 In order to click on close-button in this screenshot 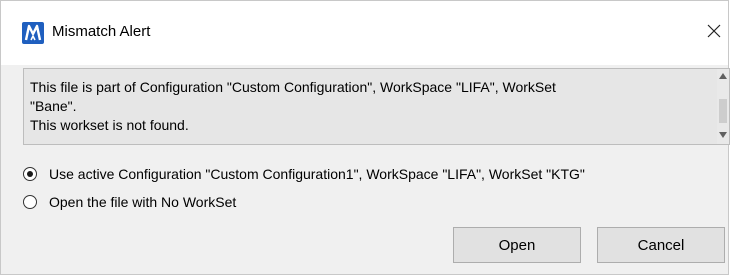, I will do `click(714, 32)`.